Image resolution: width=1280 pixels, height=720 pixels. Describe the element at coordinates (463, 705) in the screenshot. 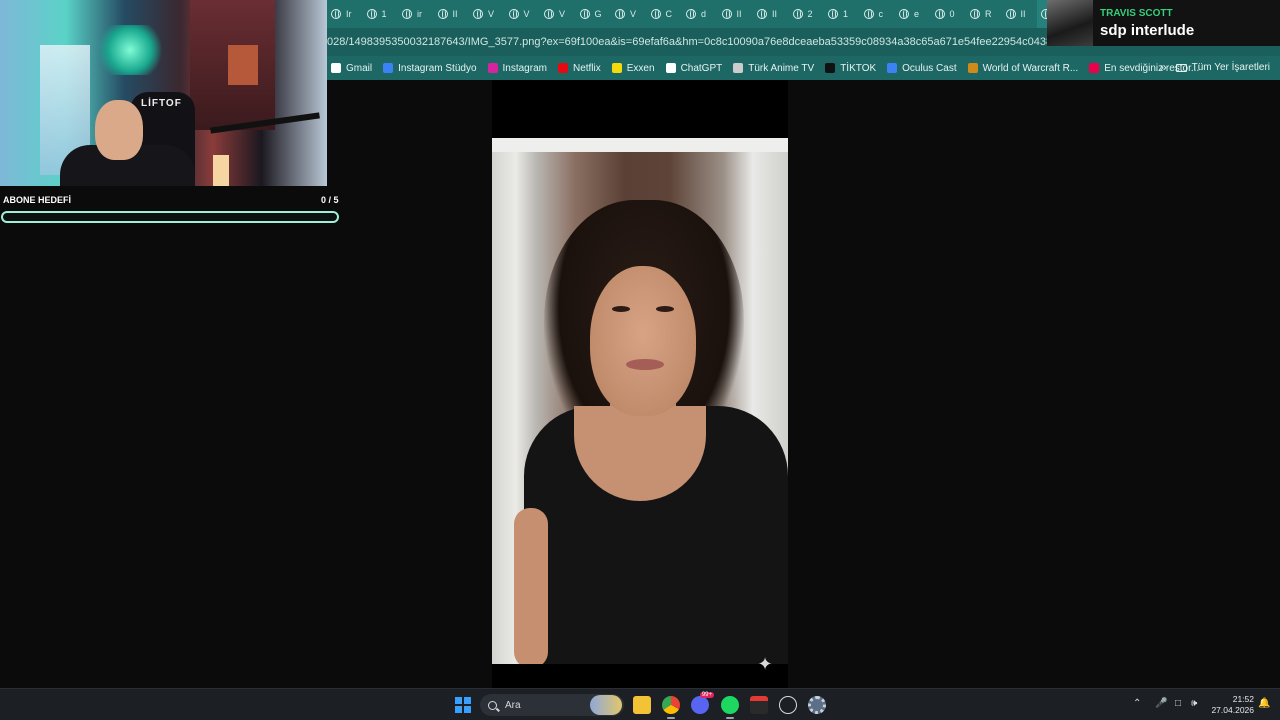

I see `windows-start-icon` at that location.